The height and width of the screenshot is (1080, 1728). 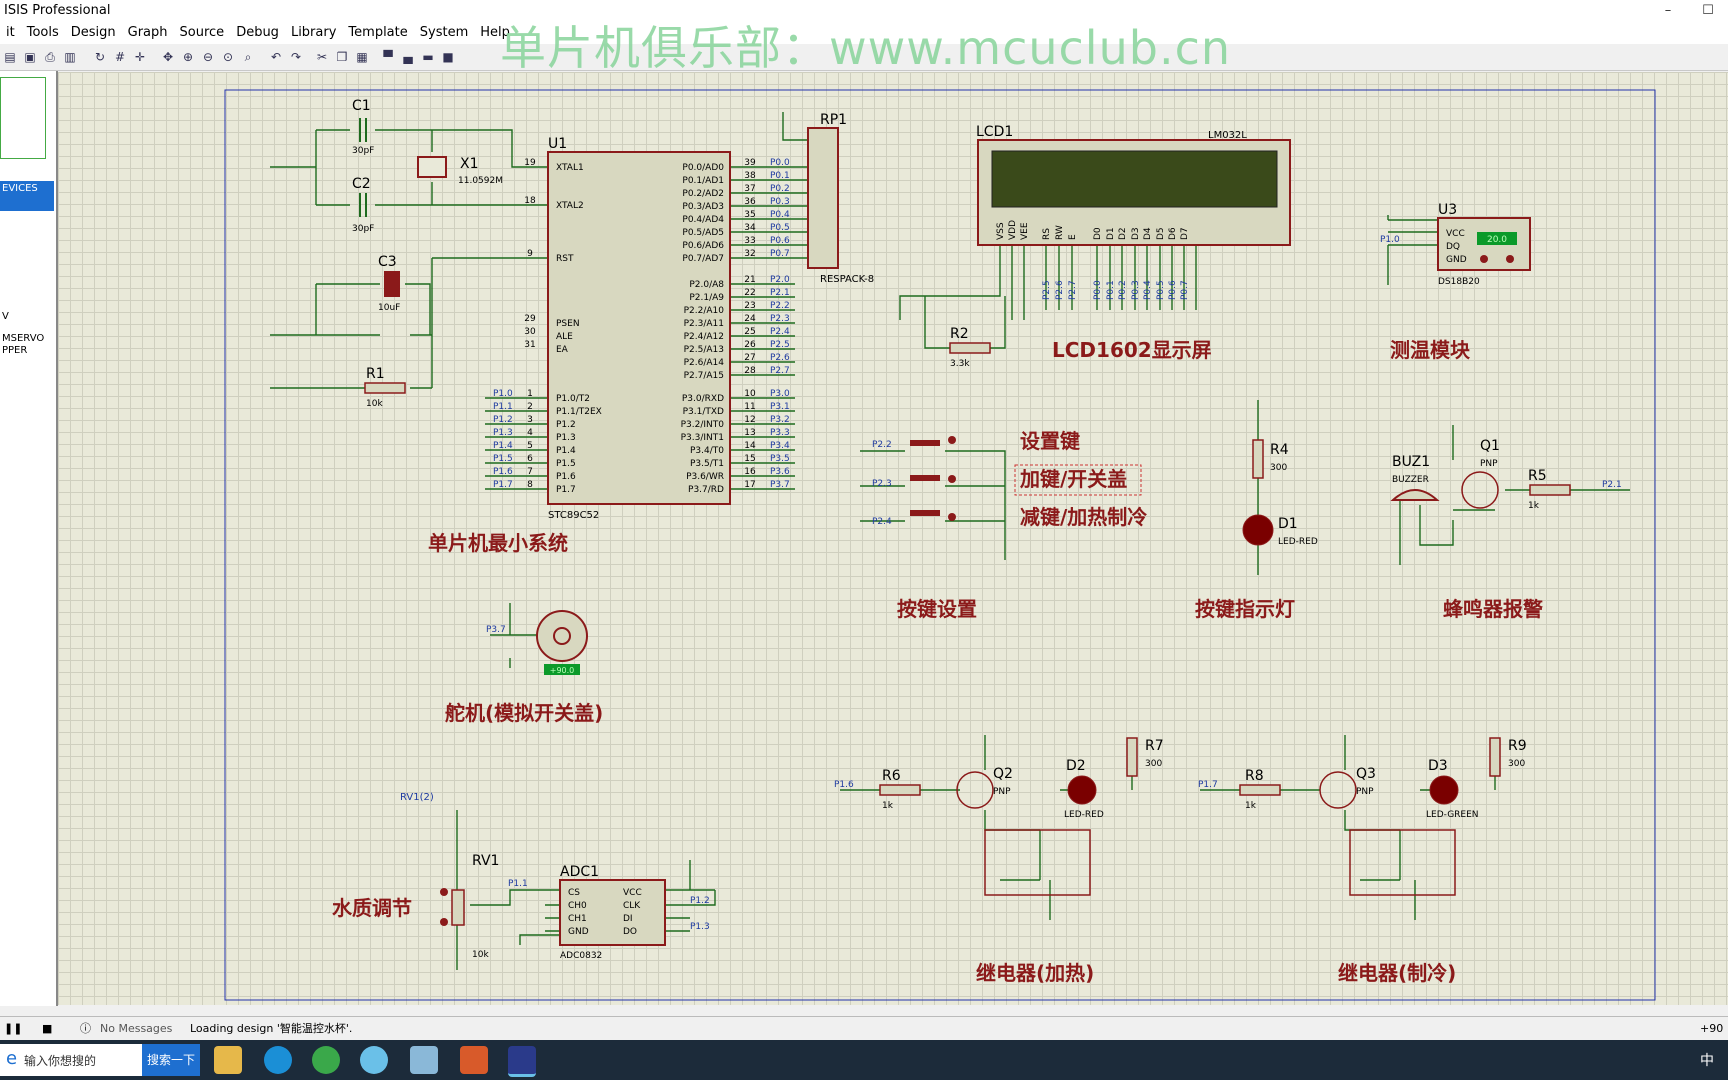 What do you see at coordinates (1390, 240) in the screenshot?
I see `u3-net: P1.0` at bounding box center [1390, 240].